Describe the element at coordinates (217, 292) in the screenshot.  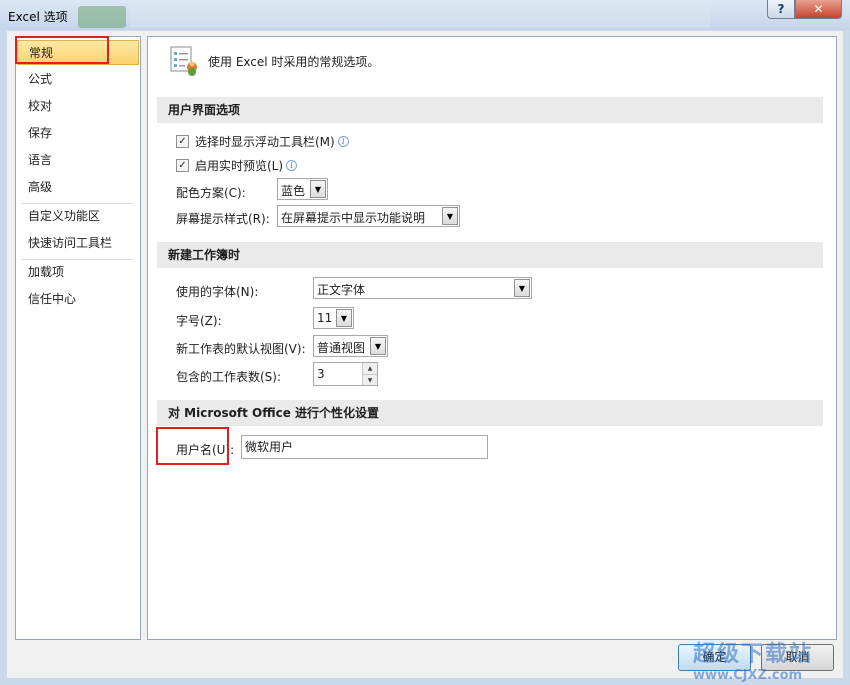
I see `font-label: 使用的字体(N):` at that location.